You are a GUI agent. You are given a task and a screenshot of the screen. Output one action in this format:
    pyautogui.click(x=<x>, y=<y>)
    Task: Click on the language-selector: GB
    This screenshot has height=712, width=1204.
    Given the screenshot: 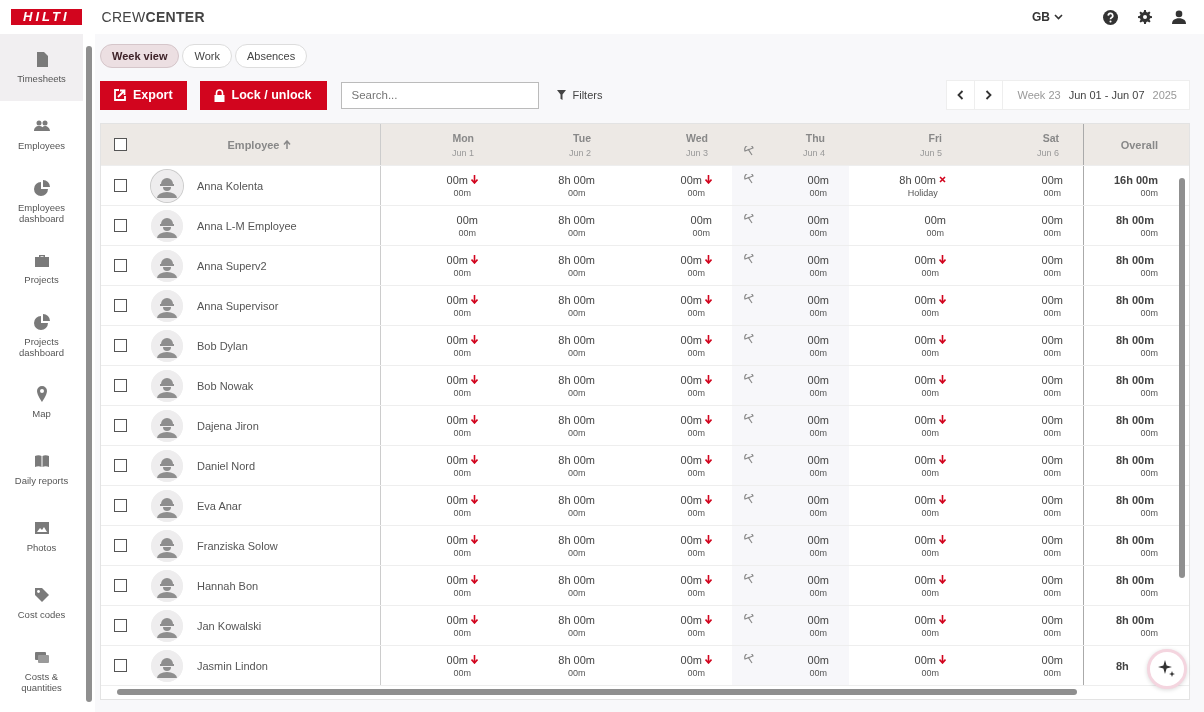 What is the action you would take?
    pyautogui.click(x=1047, y=17)
    